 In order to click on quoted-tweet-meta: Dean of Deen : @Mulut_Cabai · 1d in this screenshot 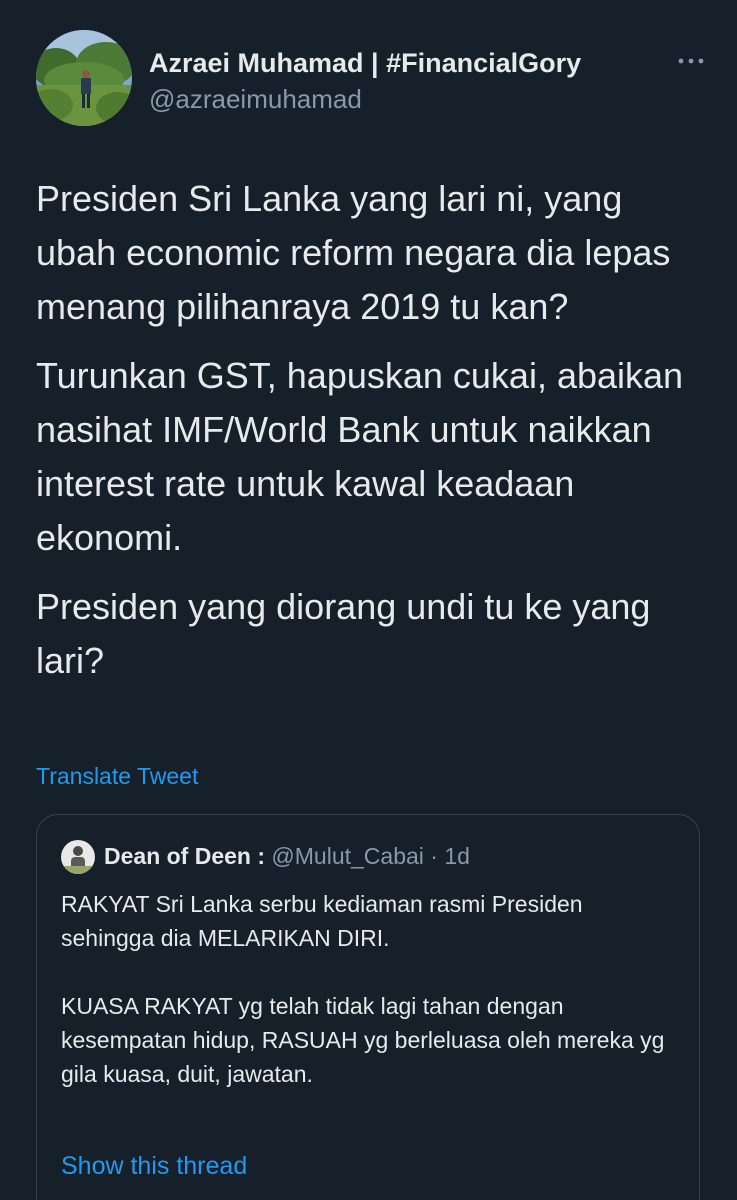, I will do `click(287, 856)`.